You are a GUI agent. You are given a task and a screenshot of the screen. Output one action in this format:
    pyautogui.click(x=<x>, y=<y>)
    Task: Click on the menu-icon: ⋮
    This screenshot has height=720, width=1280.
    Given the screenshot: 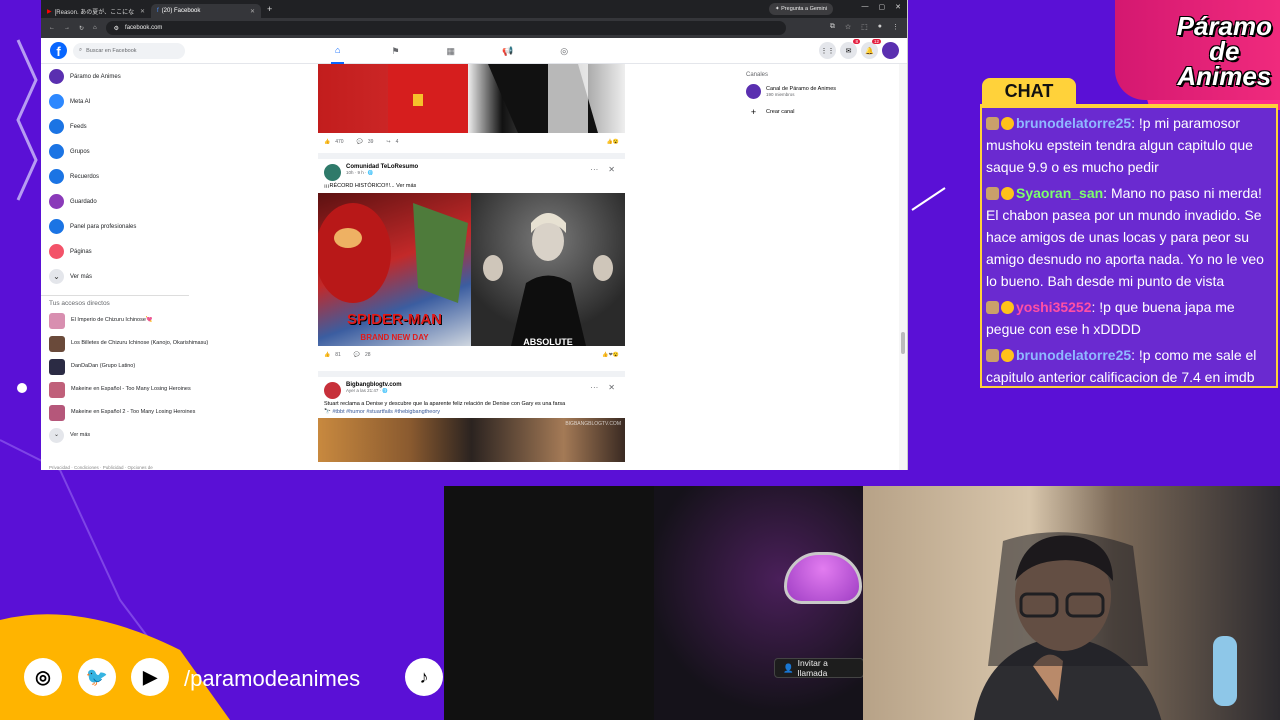 What is the action you would take?
    pyautogui.click(x=895, y=27)
    